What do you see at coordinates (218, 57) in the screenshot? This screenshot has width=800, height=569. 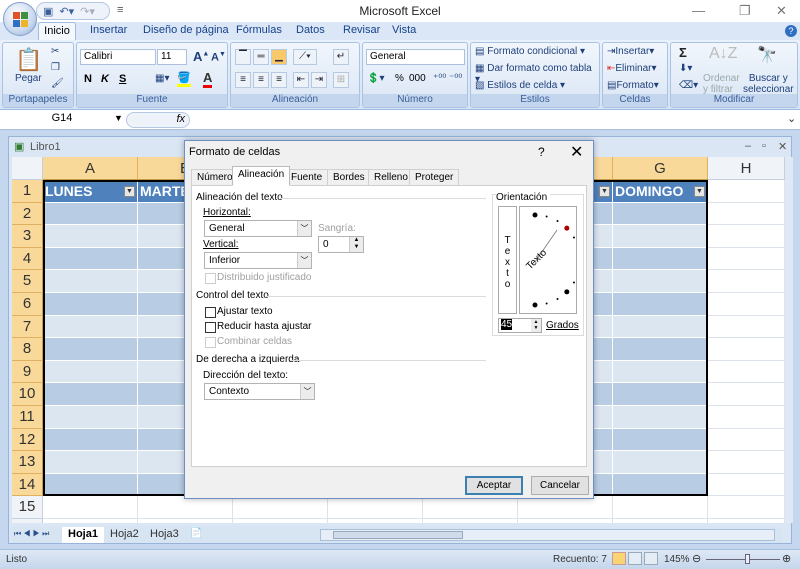 I see `shrink-font-icon: A▼` at bounding box center [218, 57].